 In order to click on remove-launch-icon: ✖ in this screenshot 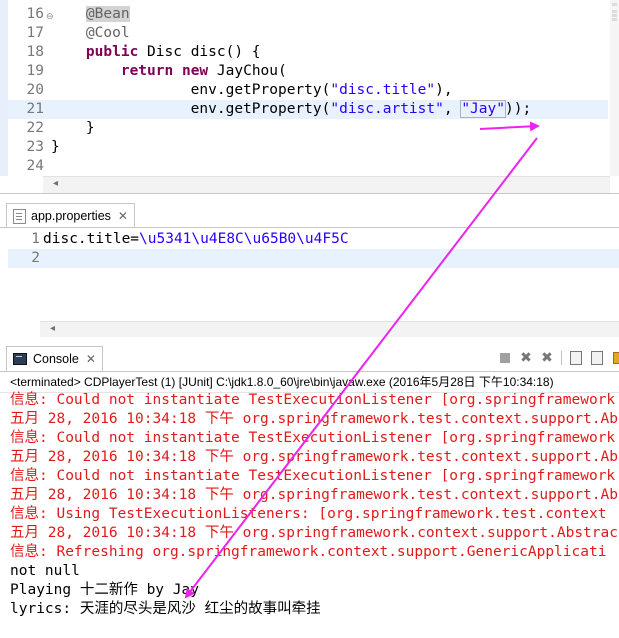, I will do `click(526, 358)`.